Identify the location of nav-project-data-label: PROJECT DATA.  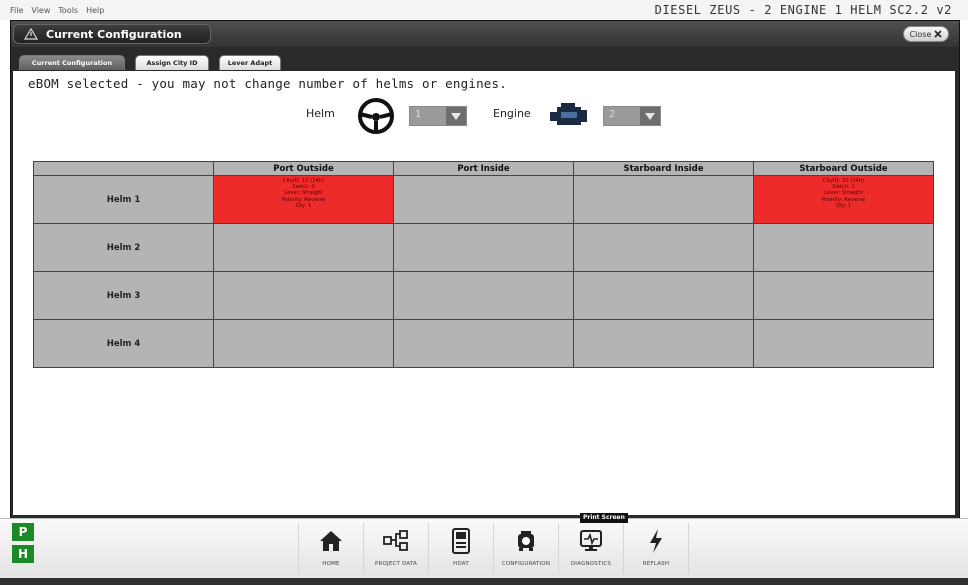
(396, 564).